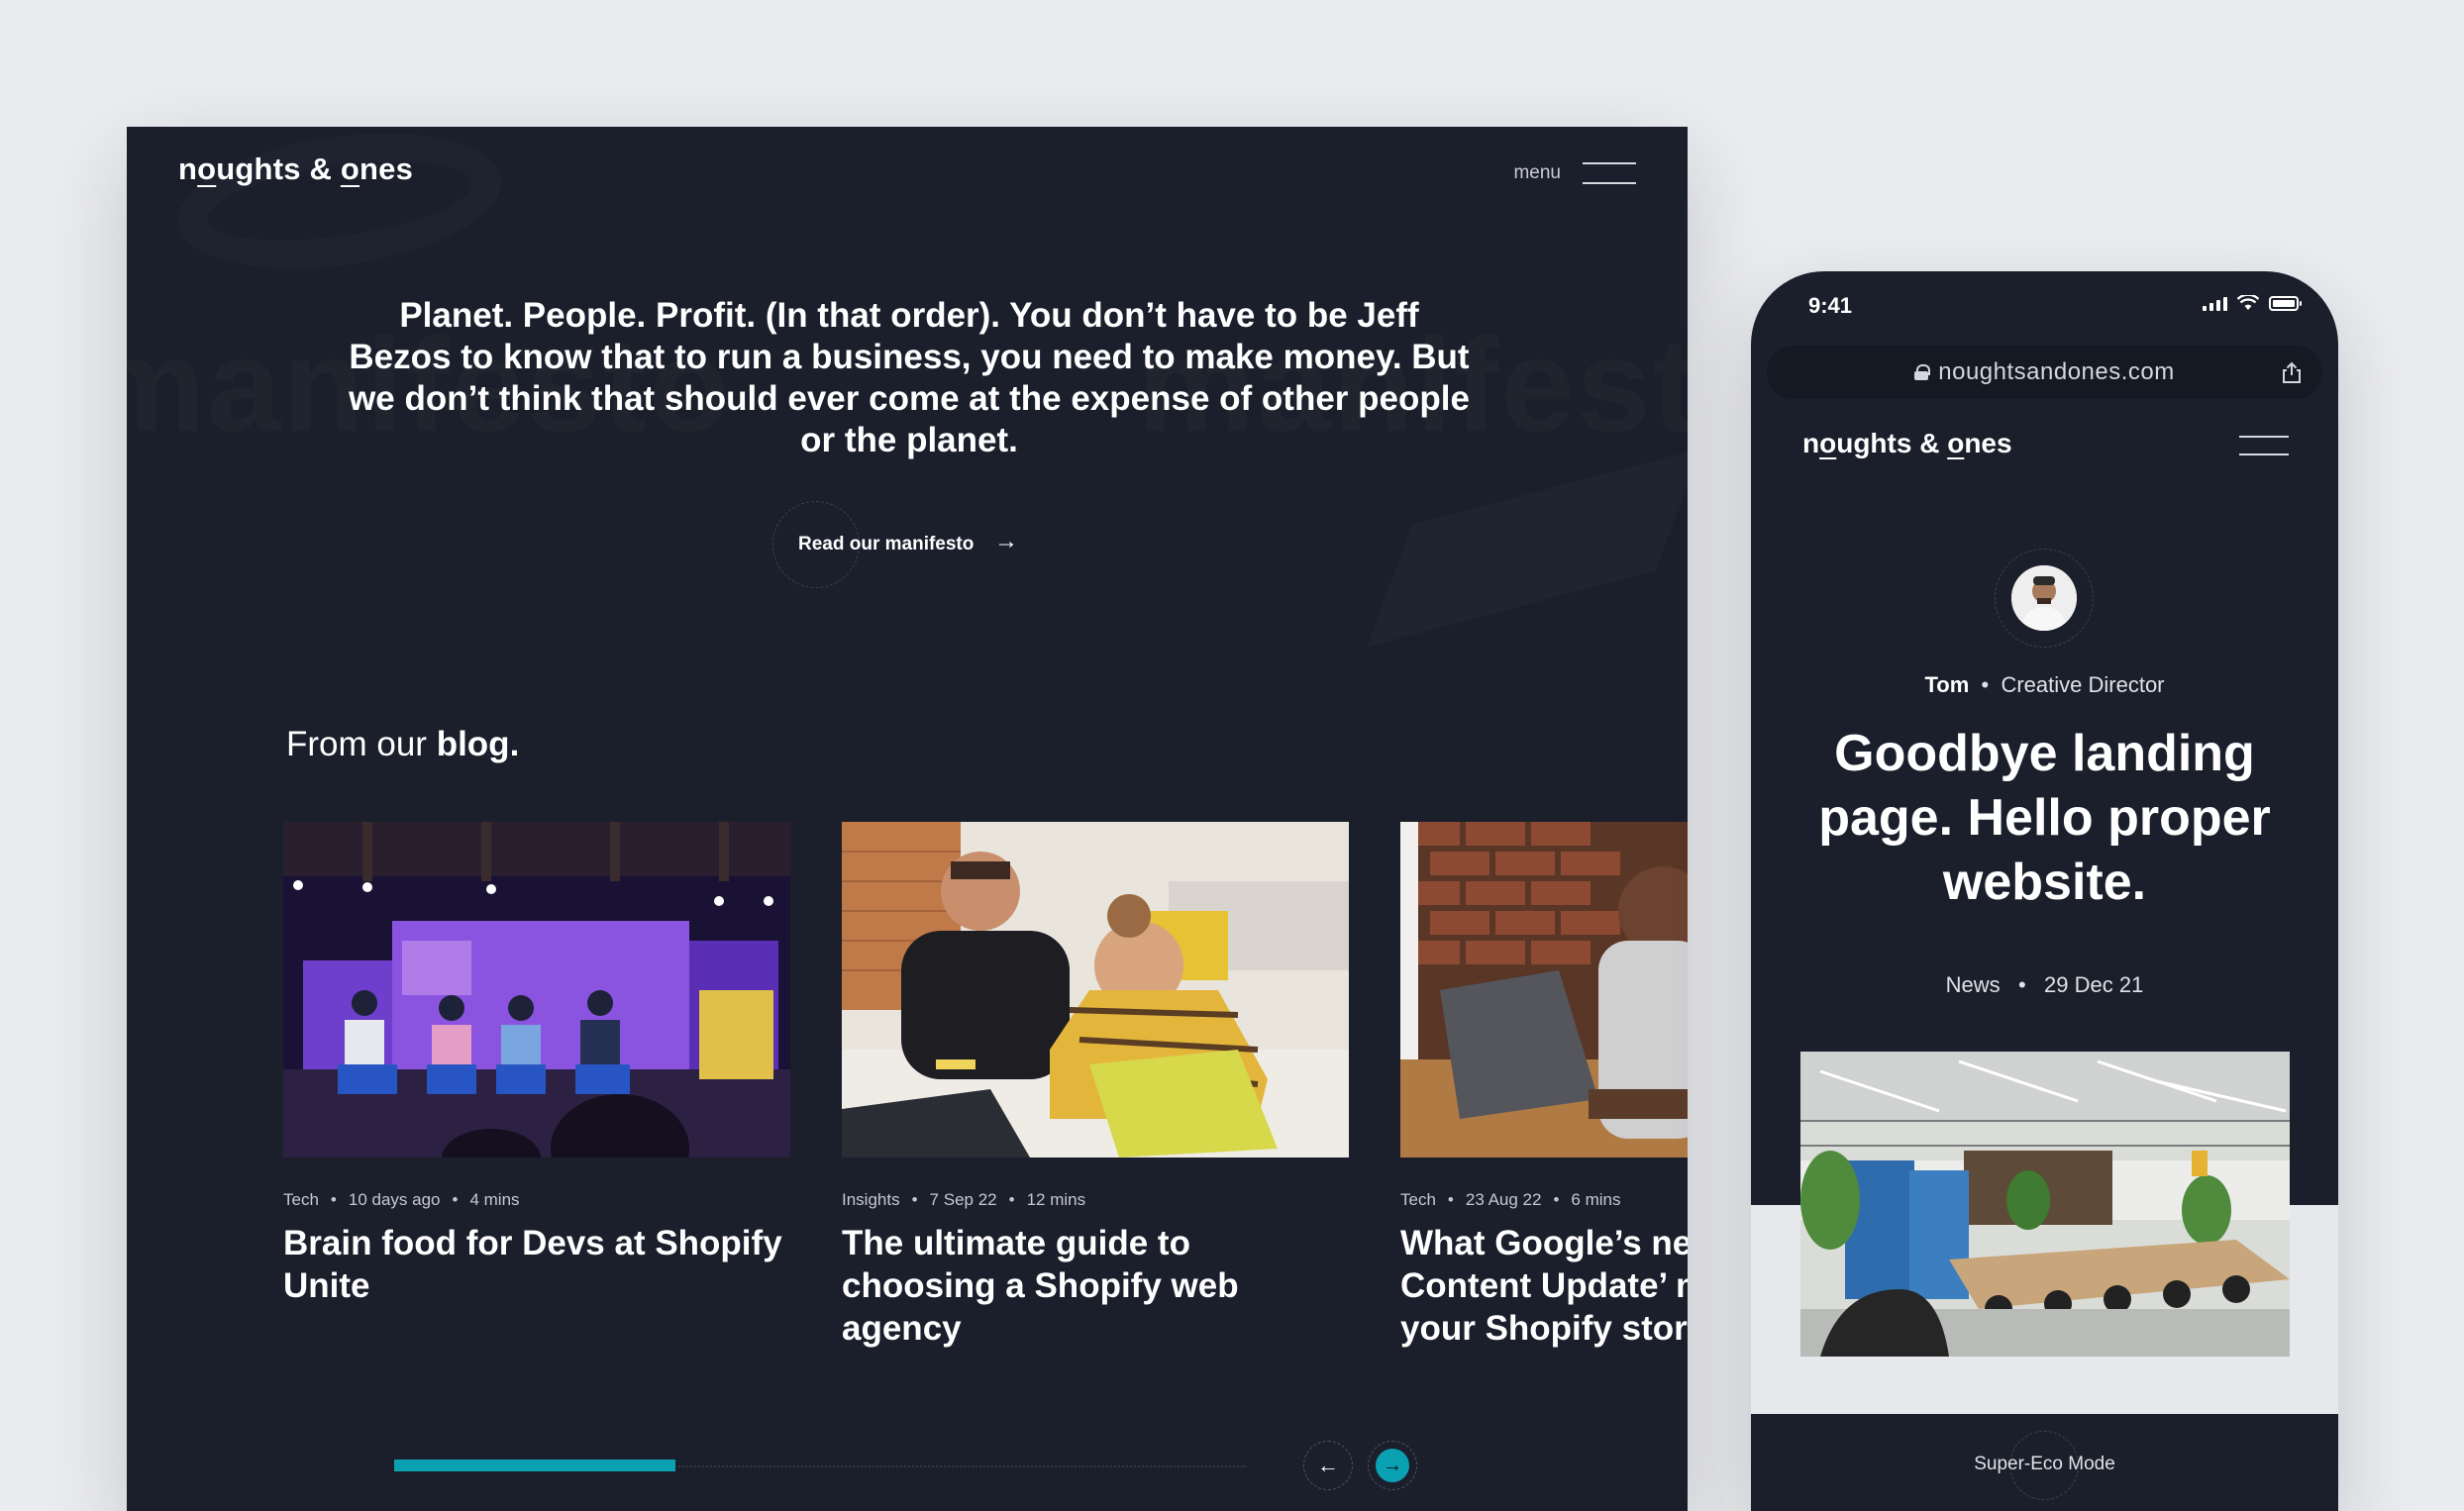  I want to click on menu-button: menu, so click(1574, 173).